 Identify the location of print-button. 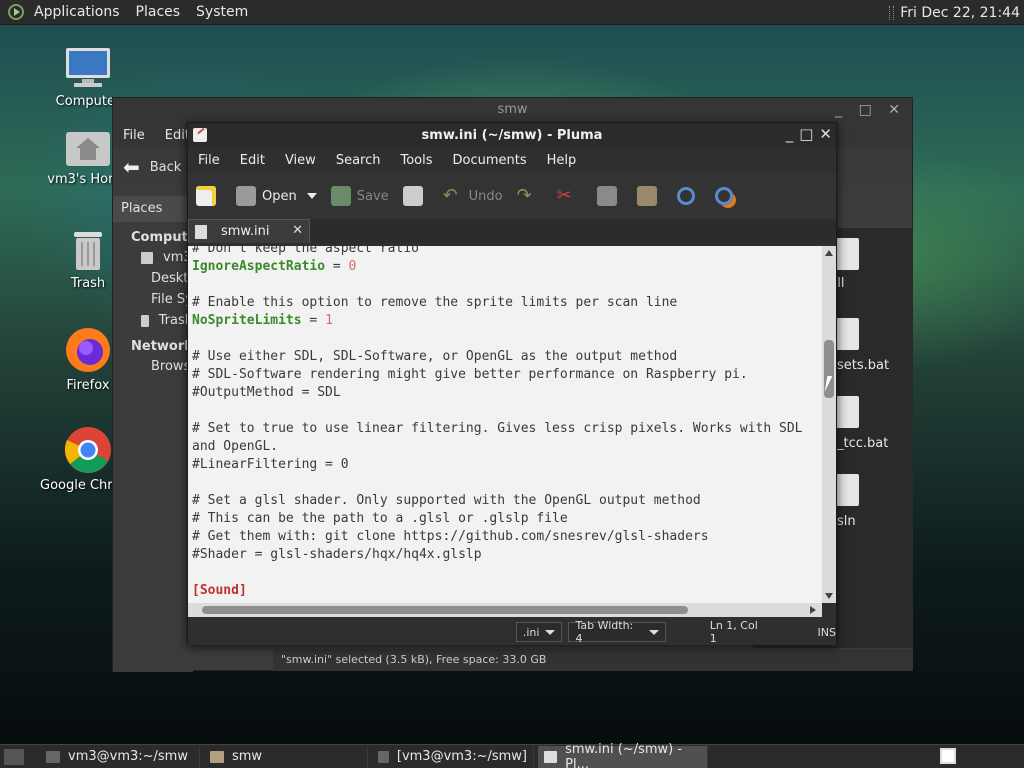
(415, 196).